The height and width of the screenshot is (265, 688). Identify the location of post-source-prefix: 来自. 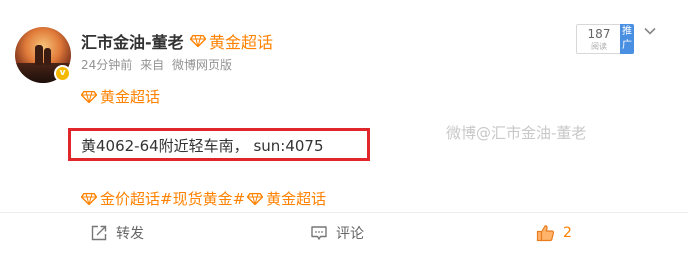
(152, 65).